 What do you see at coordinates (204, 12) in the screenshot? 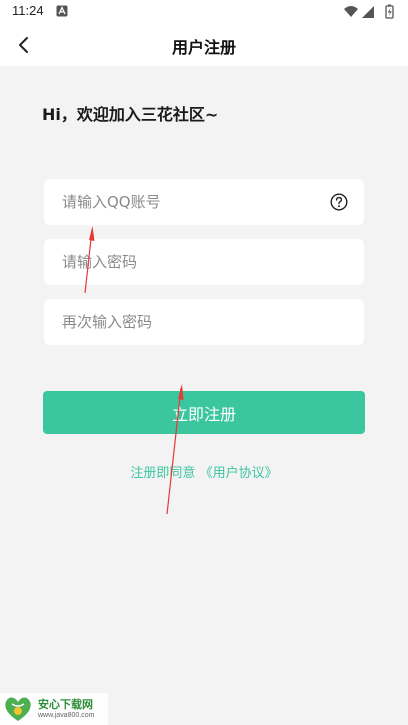
I see `status-bar: 11:24` at bounding box center [204, 12].